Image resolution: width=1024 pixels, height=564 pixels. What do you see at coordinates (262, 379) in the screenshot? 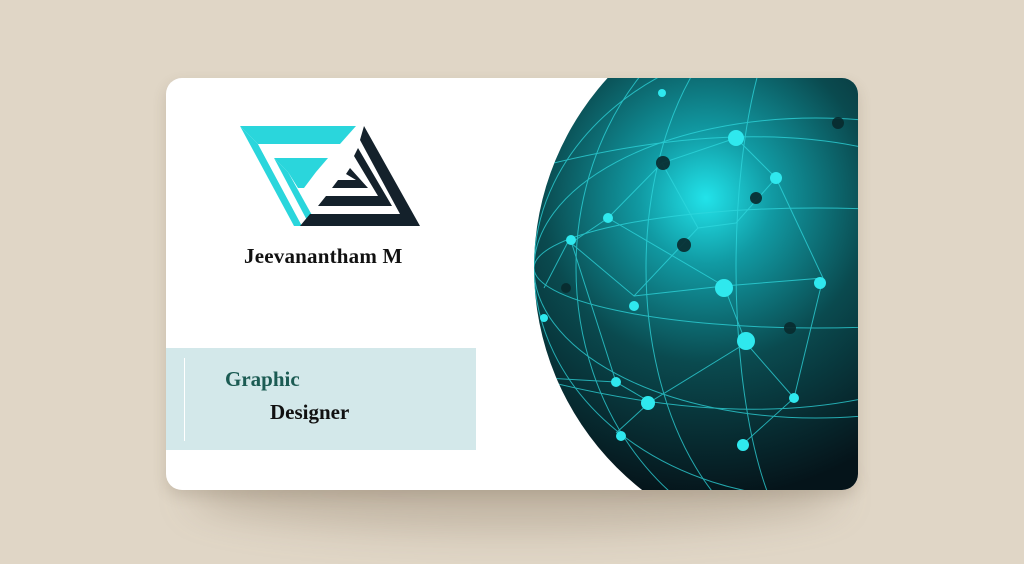
I see `job-title-line-1: Graphic` at bounding box center [262, 379].